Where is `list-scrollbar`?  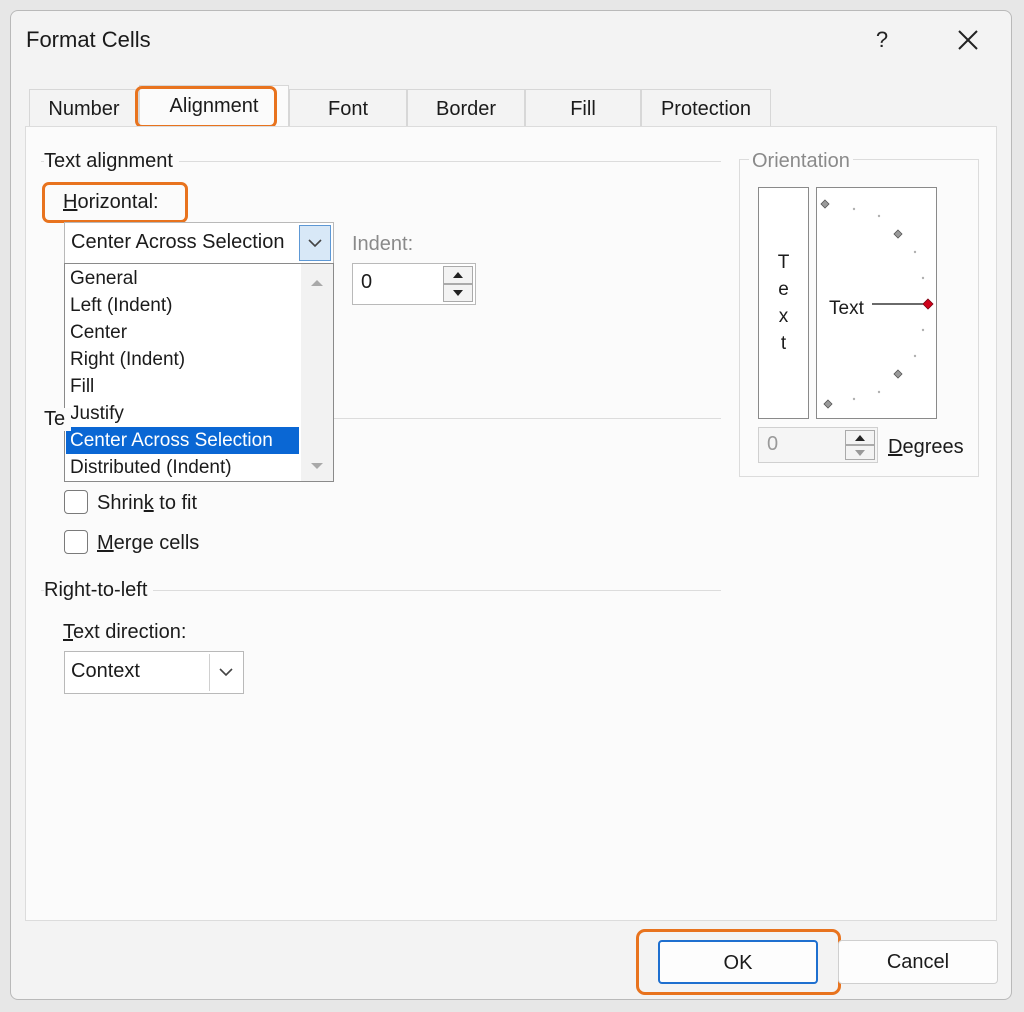 list-scrollbar is located at coordinates (317, 372).